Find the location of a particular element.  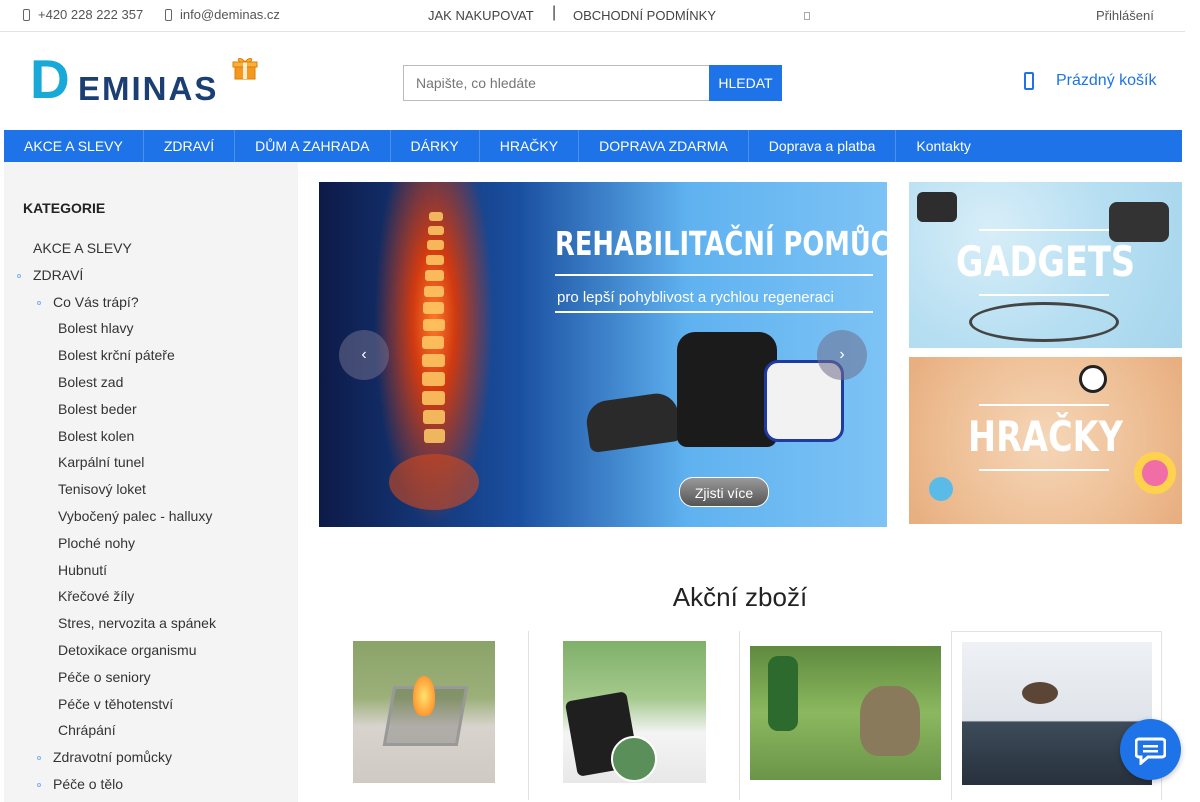

gift-icon is located at coordinates (245, 69).